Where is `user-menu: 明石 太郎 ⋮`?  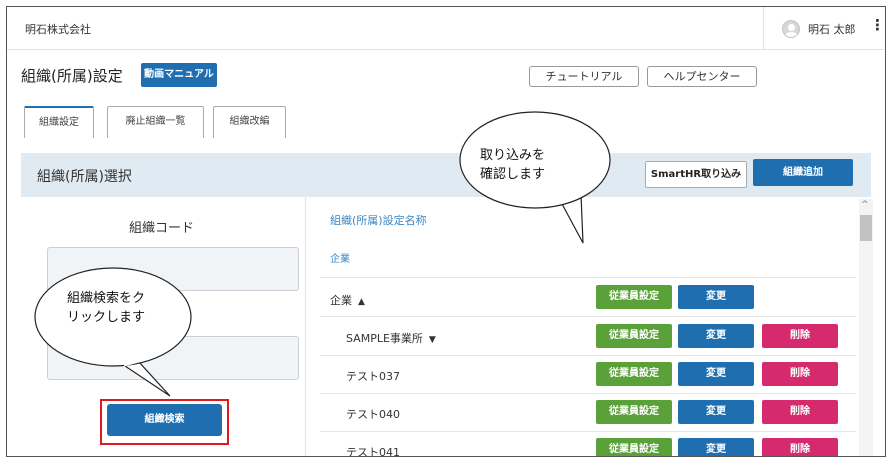 user-menu: 明石 太郎 ⋮ is located at coordinates (824, 28).